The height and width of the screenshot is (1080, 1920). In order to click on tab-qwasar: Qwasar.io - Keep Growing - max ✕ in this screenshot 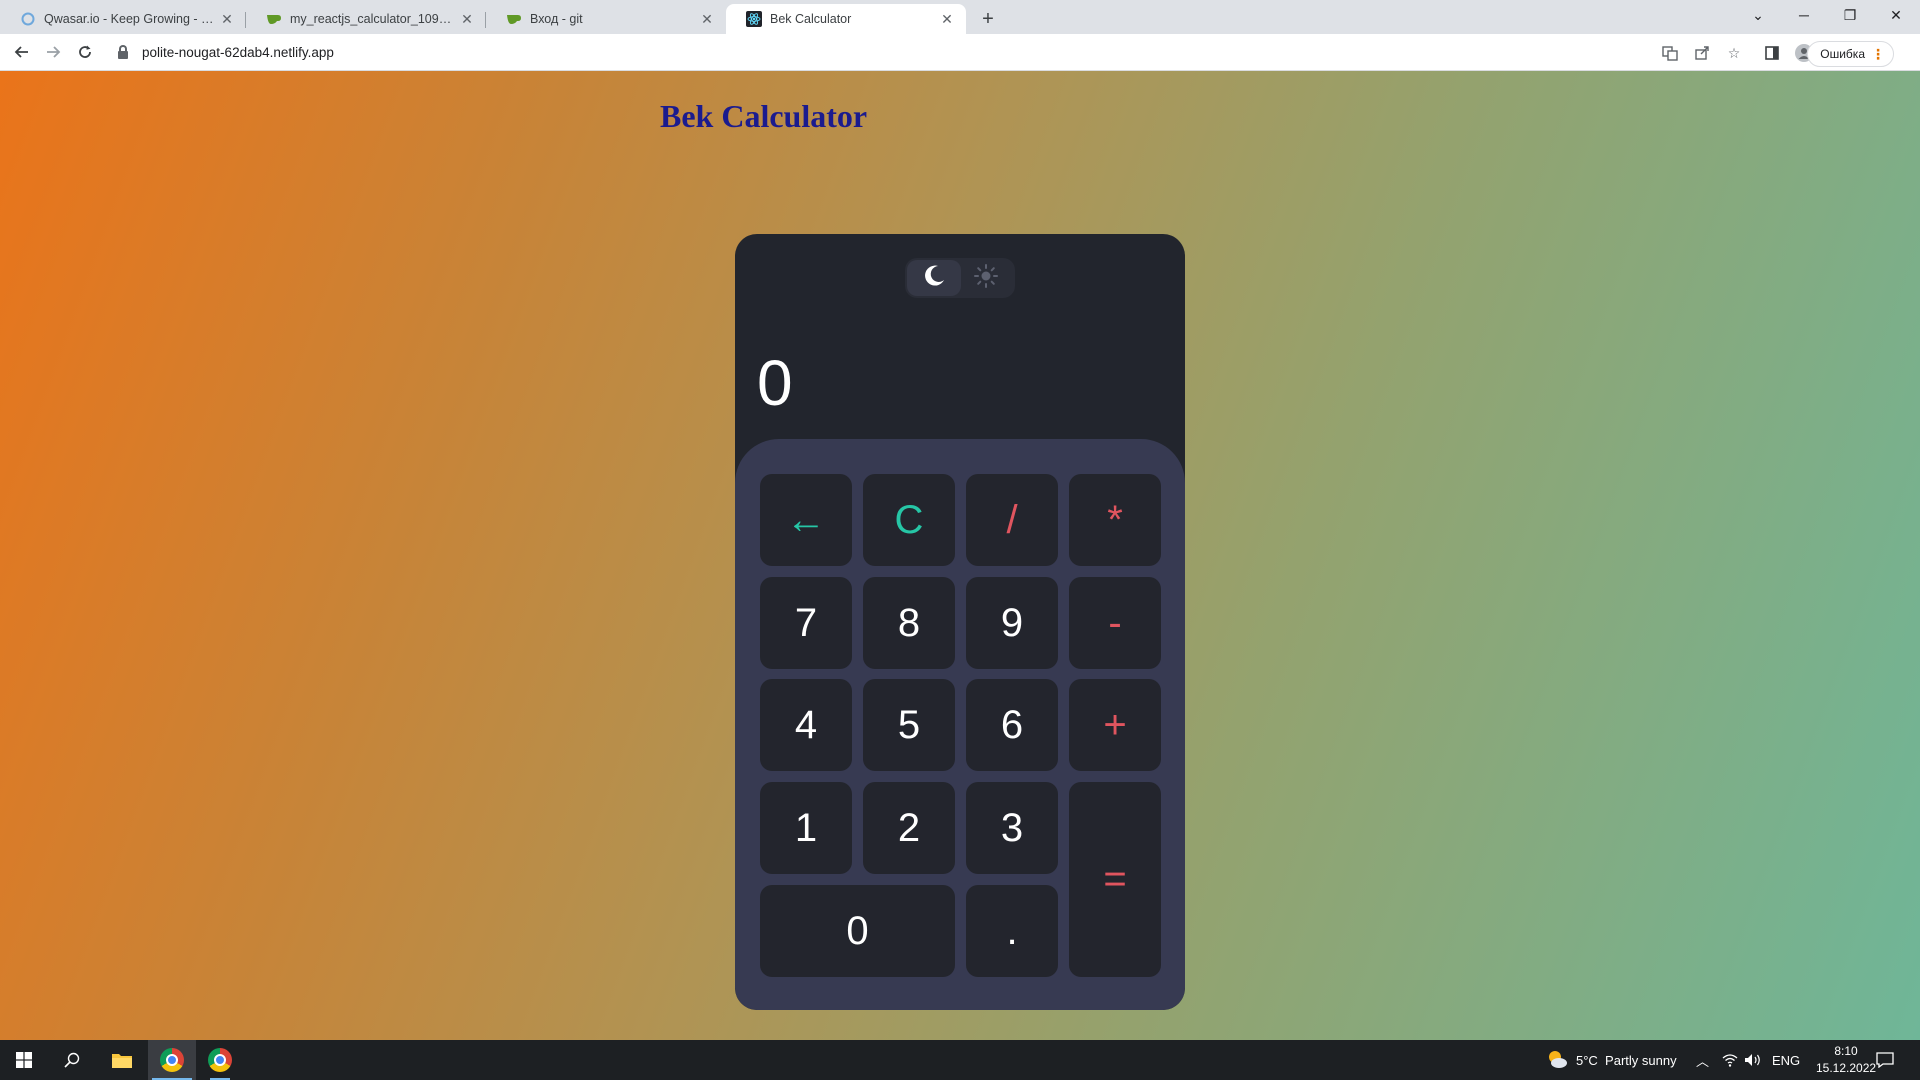, I will do `click(123, 19)`.